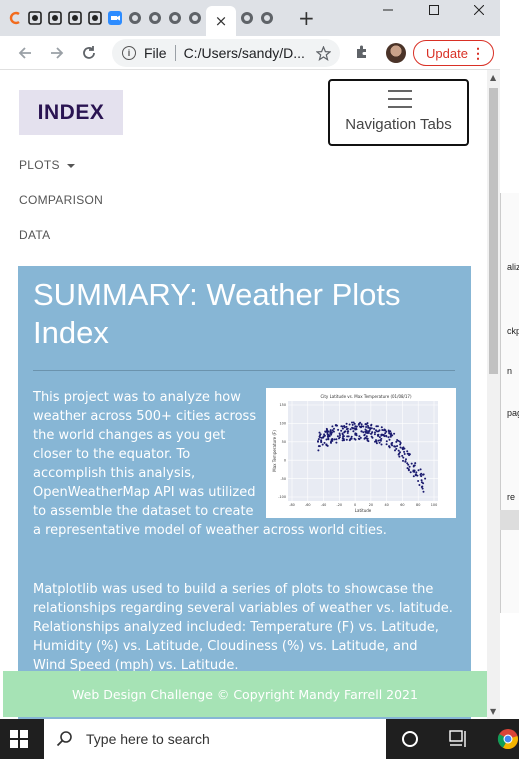 The height and width of the screenshot is (759, 519). Describe the element at coordinates (510, 371) in the screenshot. I see `background-snippet-3: n` at that location.